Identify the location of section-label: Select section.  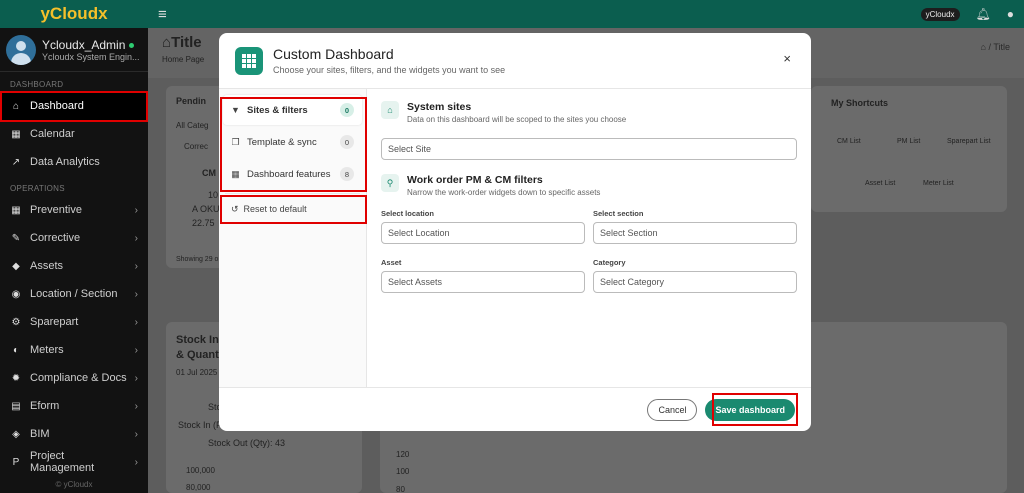
(618, 213).